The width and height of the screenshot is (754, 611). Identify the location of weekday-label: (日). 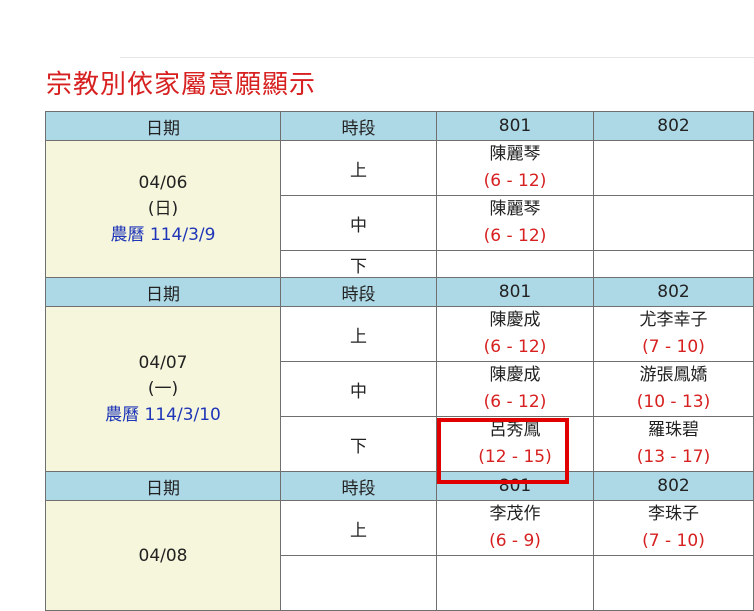
(163, 209).